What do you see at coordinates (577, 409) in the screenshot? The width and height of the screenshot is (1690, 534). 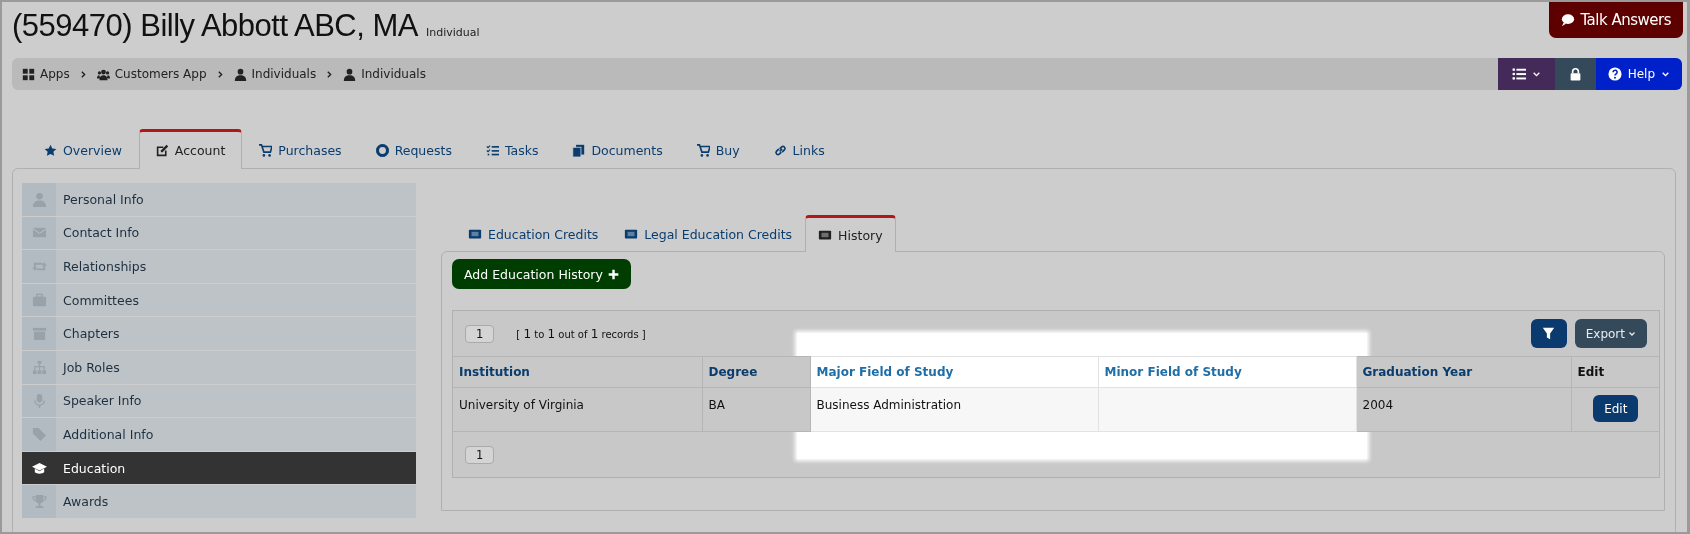 I see `table-cell: University of Virginia` at bounding box center [577, 409].